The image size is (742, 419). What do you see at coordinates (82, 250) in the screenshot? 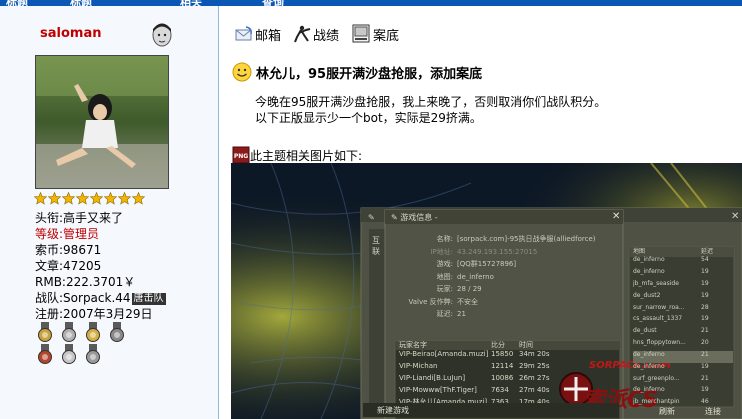
I see `field-value: 98671` at bounding box center [82, 250].